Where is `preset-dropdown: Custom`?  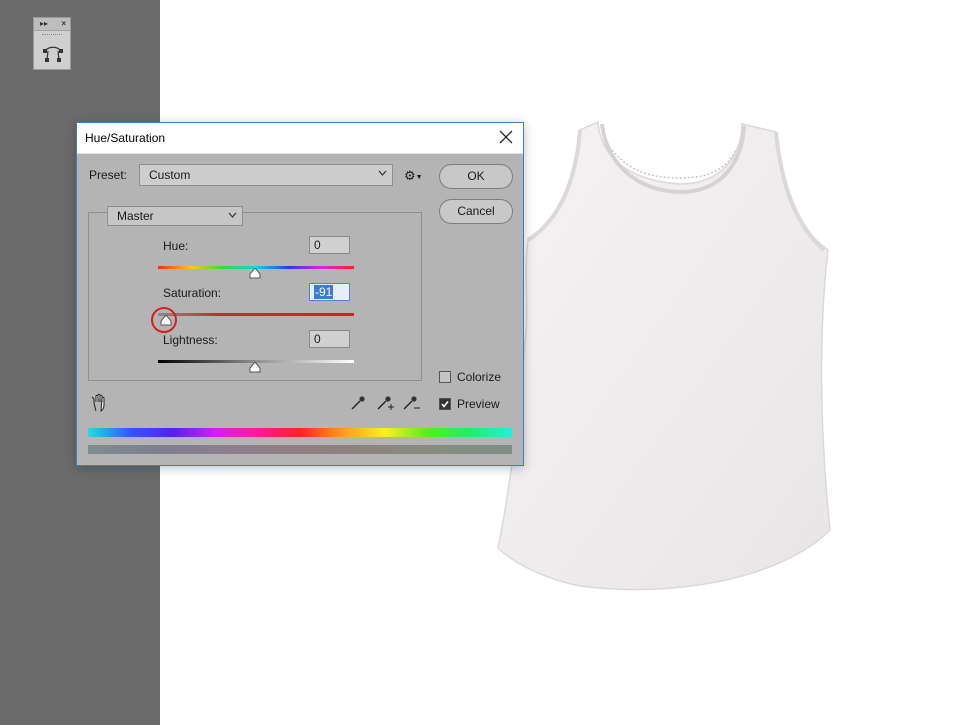 preset-dropdown: Custom is located at coordinates (266, 175).